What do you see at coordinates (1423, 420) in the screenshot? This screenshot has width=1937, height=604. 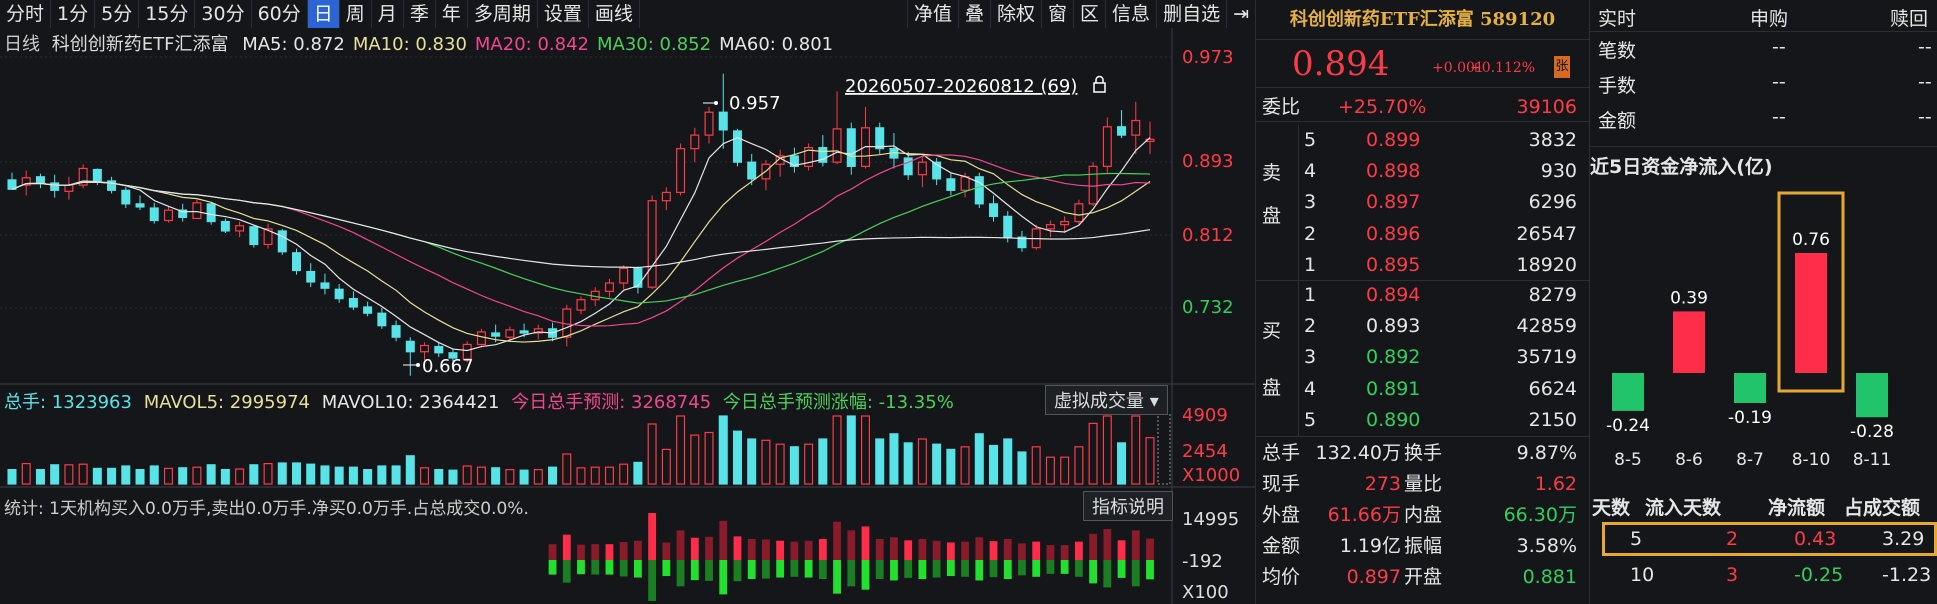 I see `buys-row: 5 0.890 2150` at bounding box center [1423, 420].